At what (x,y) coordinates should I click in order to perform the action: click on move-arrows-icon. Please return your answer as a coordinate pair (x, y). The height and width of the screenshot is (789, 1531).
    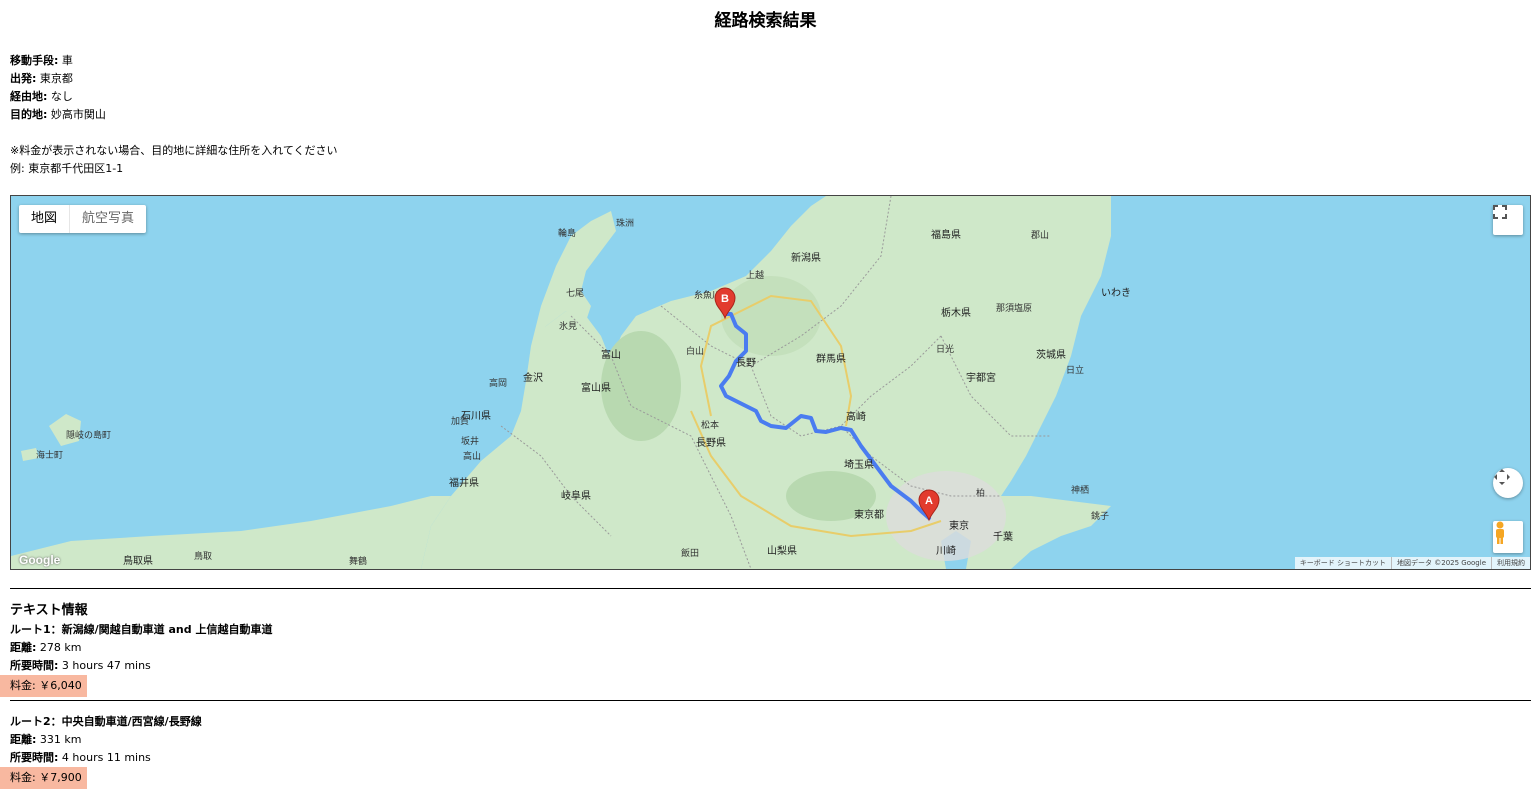
    Looking at the image, I should click on (1502, 477).